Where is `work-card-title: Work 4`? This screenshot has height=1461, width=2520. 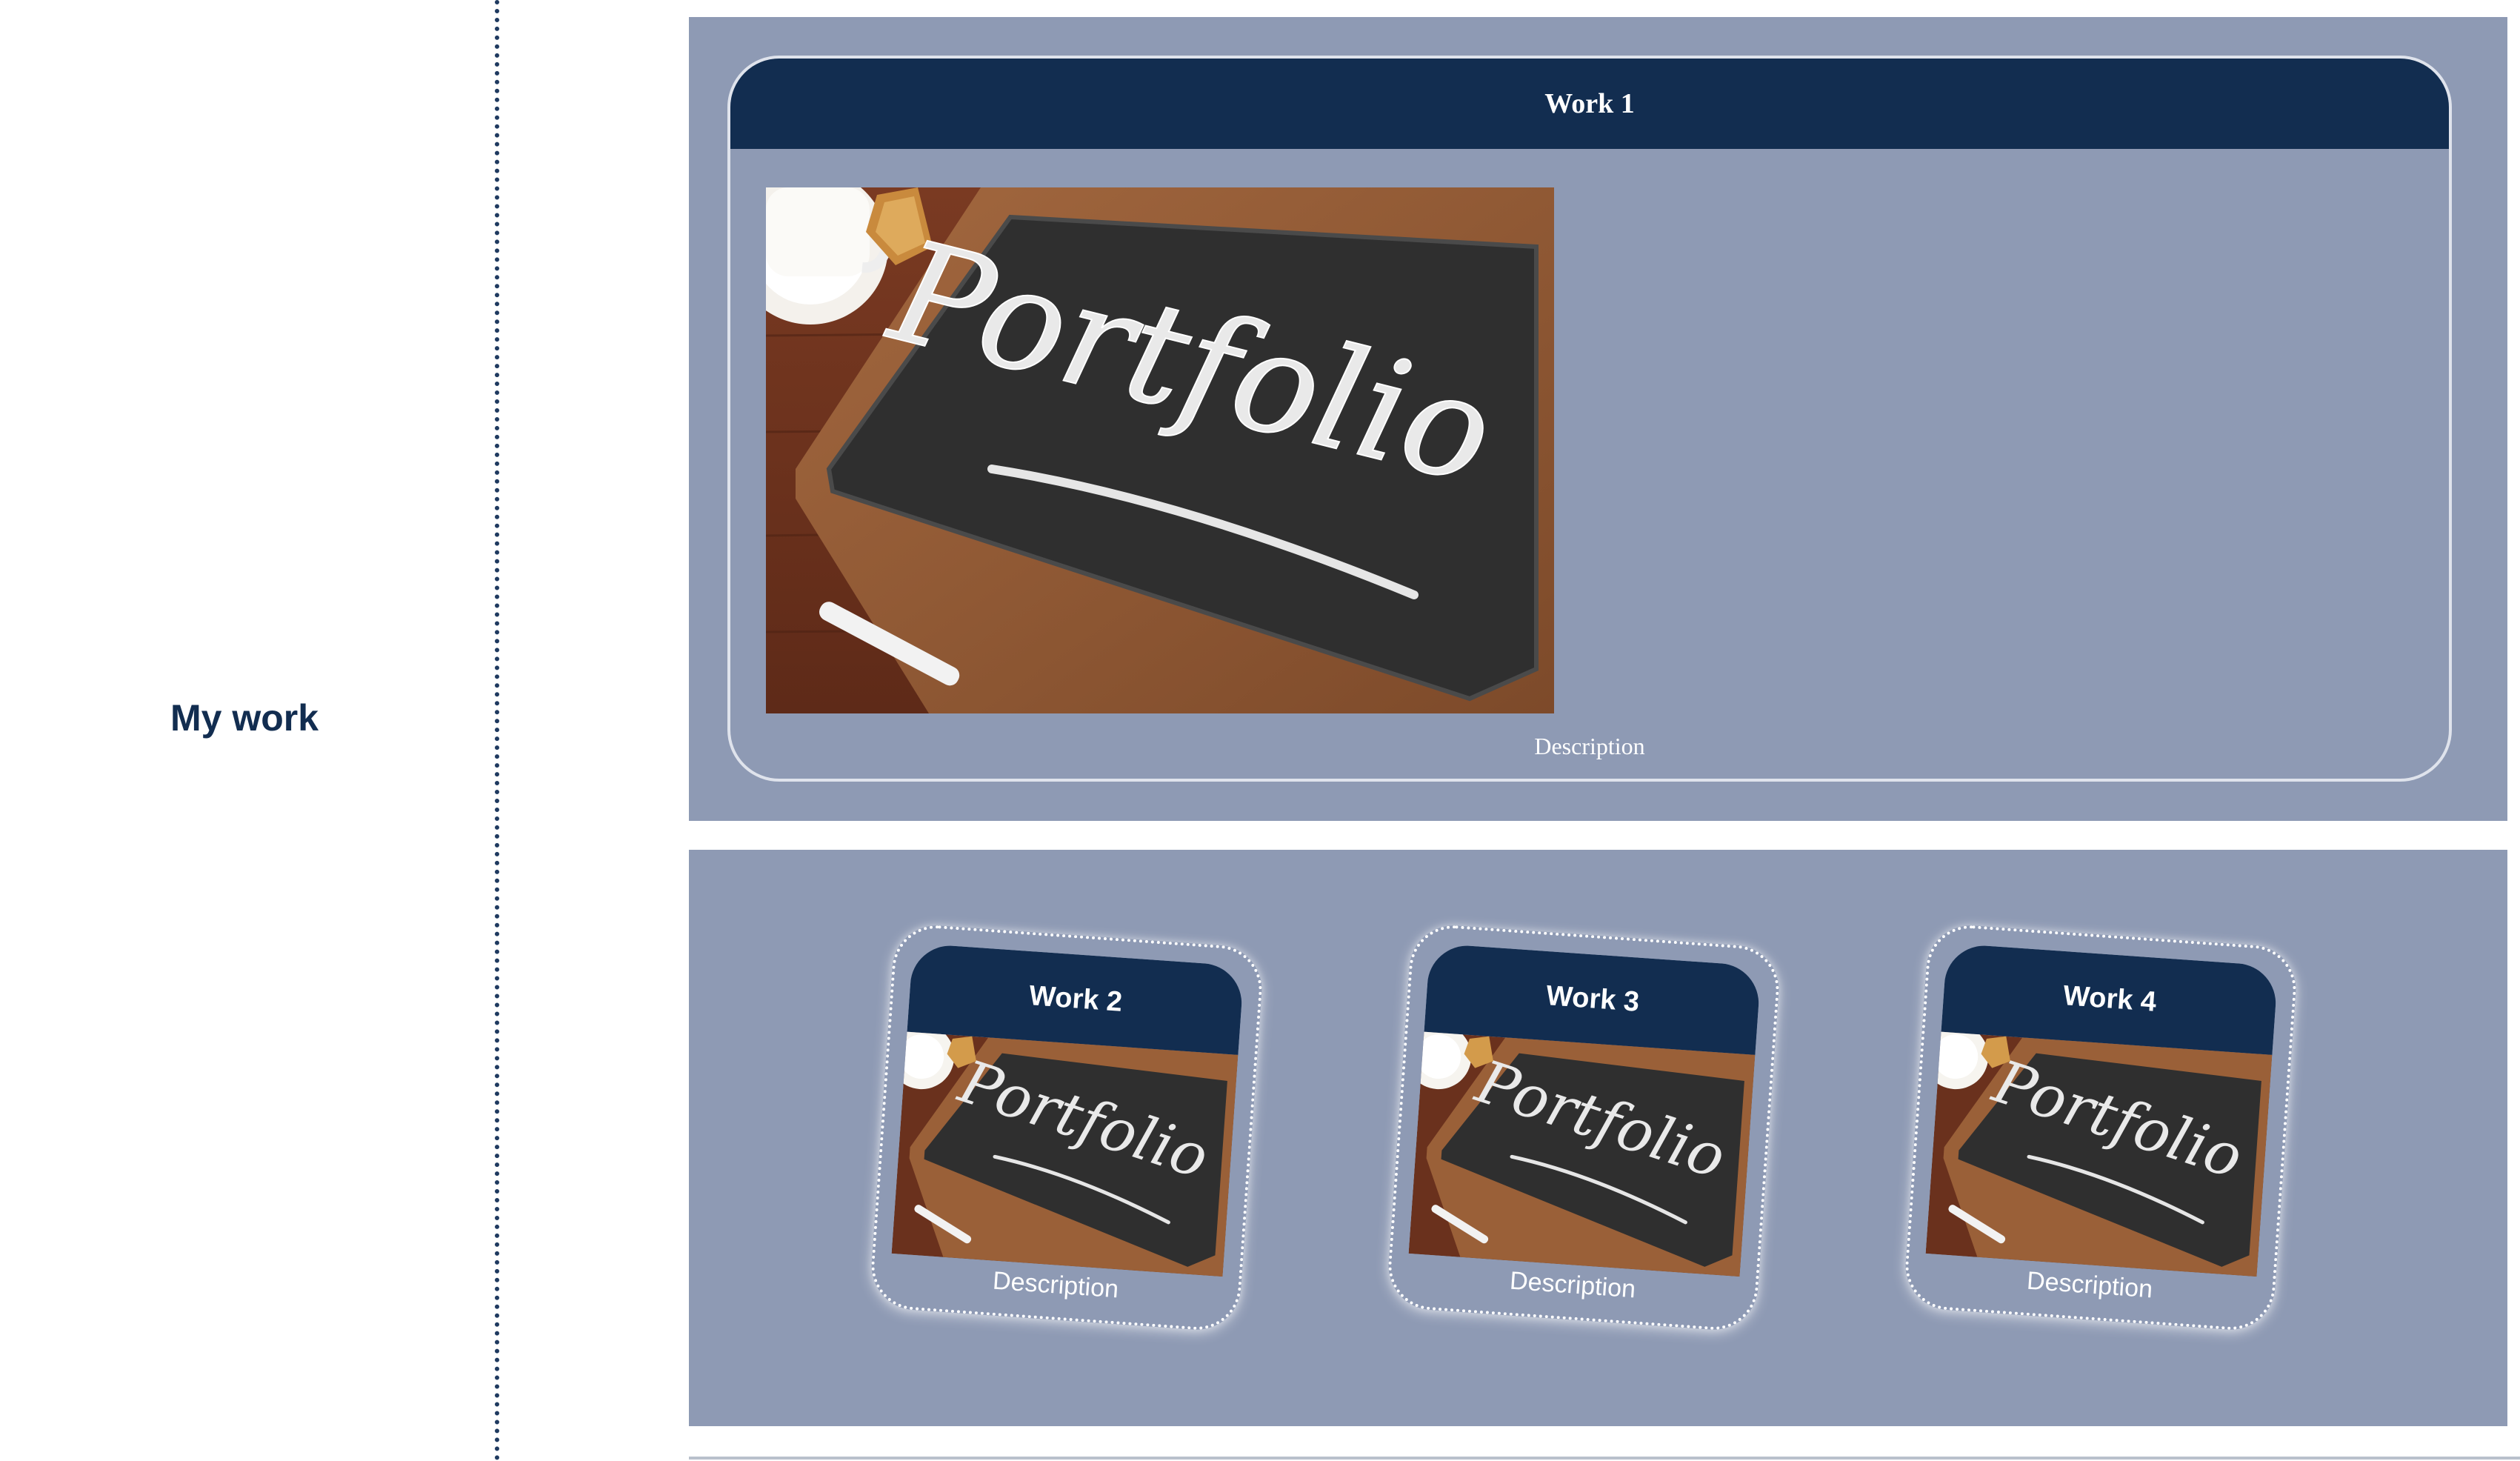 work-card-title: Work 4 is located at coordinates (2109, 998).